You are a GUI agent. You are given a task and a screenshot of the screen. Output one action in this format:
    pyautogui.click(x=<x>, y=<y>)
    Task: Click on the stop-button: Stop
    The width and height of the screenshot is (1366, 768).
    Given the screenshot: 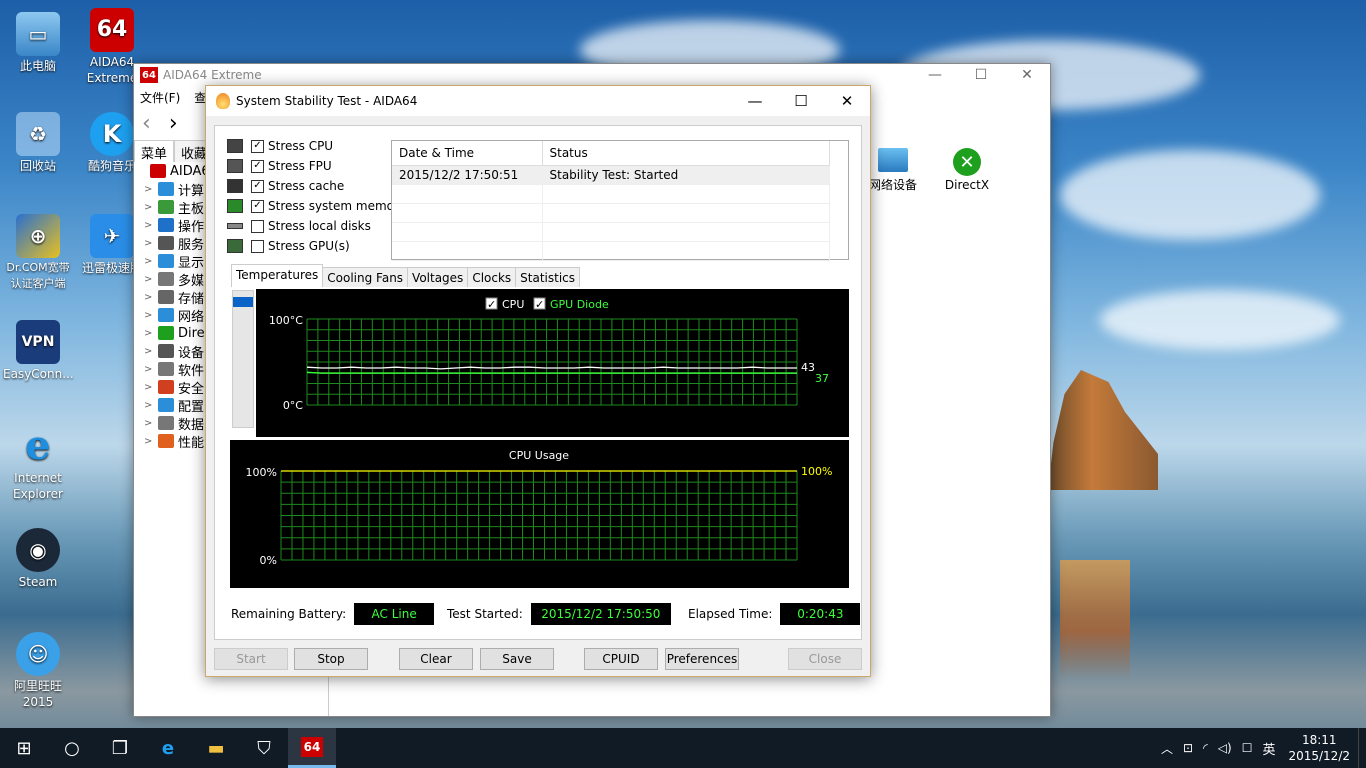 What is the action you would take?
    pyautogui.click(x=331, y=659)
    